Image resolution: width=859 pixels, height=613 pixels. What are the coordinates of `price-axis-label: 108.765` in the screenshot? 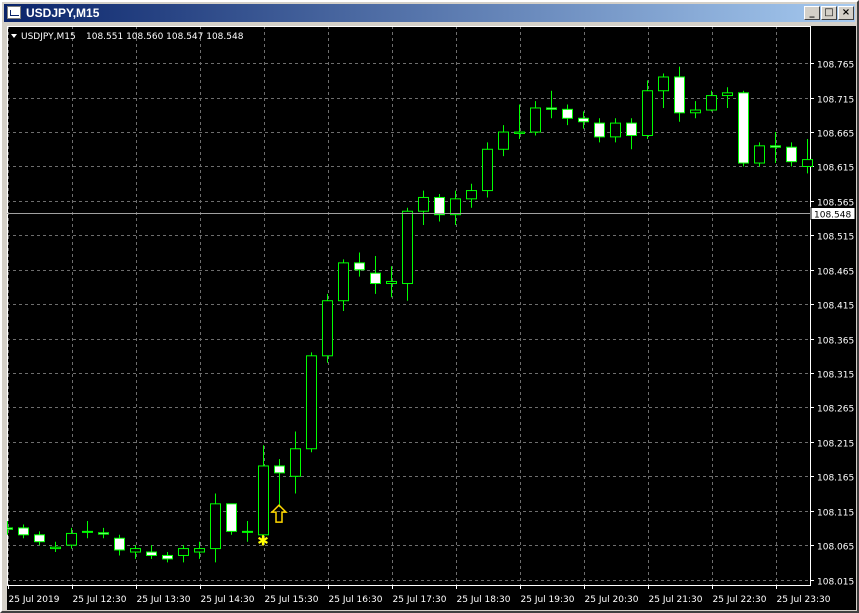 It's located at (835, 66).